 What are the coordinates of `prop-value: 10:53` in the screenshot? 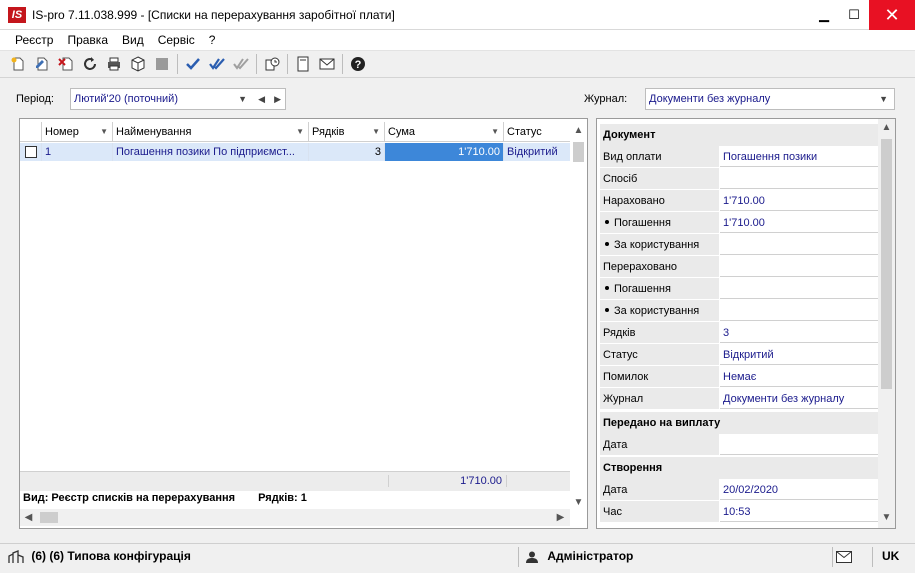 It's located at (799, 511).